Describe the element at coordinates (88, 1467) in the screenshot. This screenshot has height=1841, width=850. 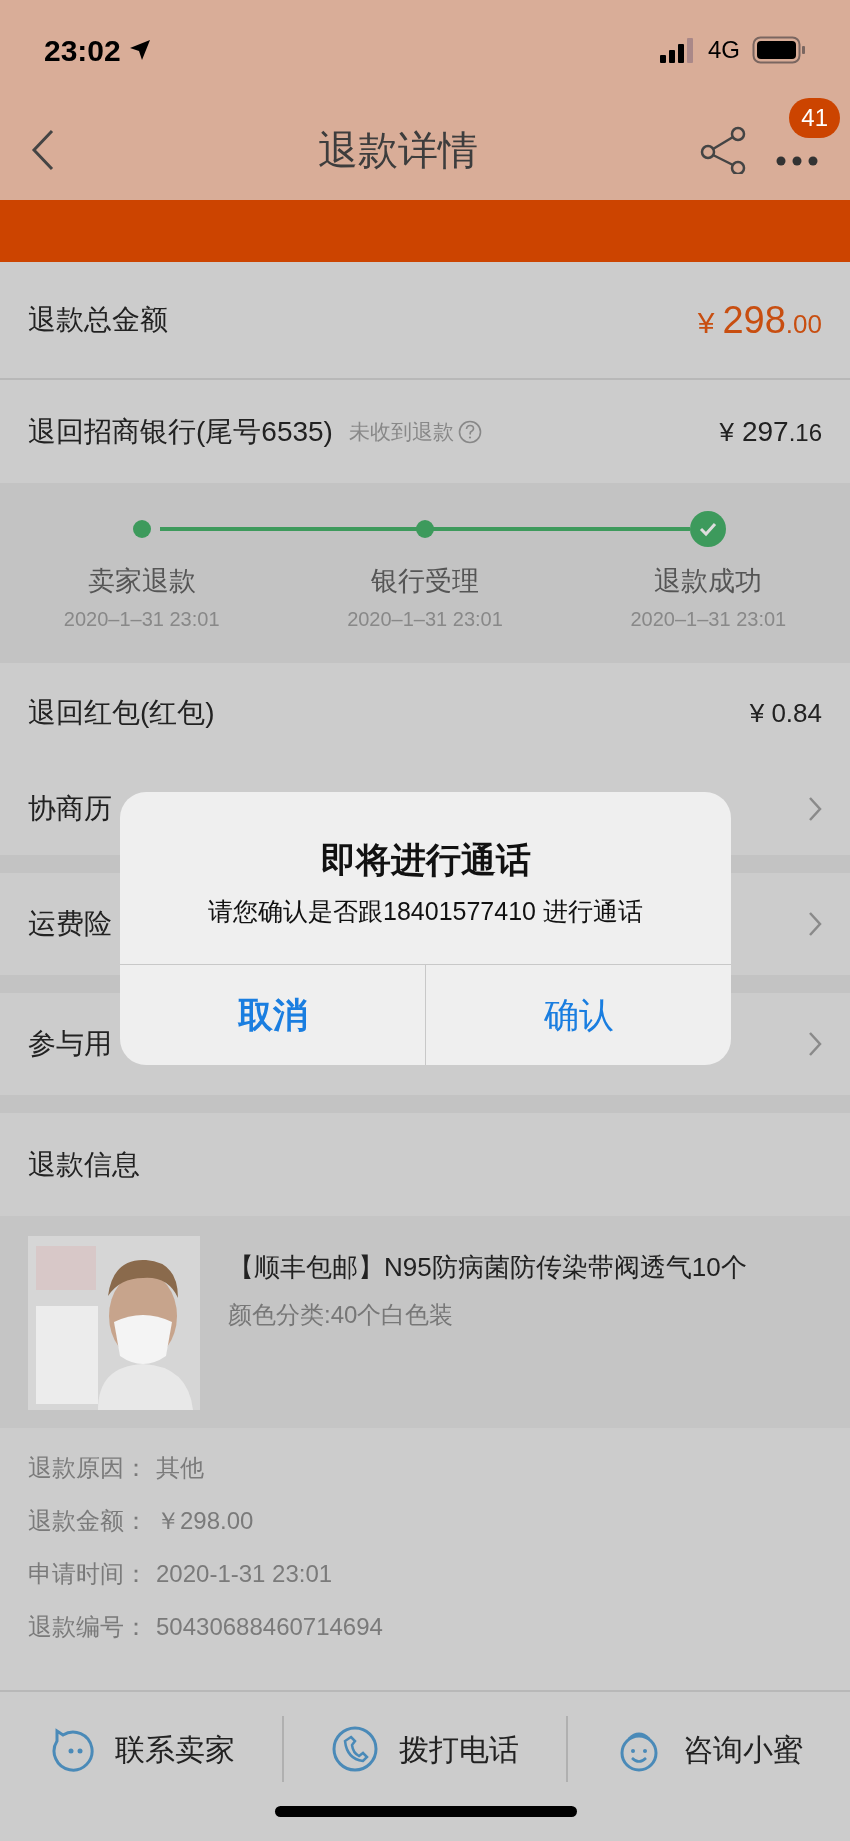
I see `info-label: 退款原因：` at that location.